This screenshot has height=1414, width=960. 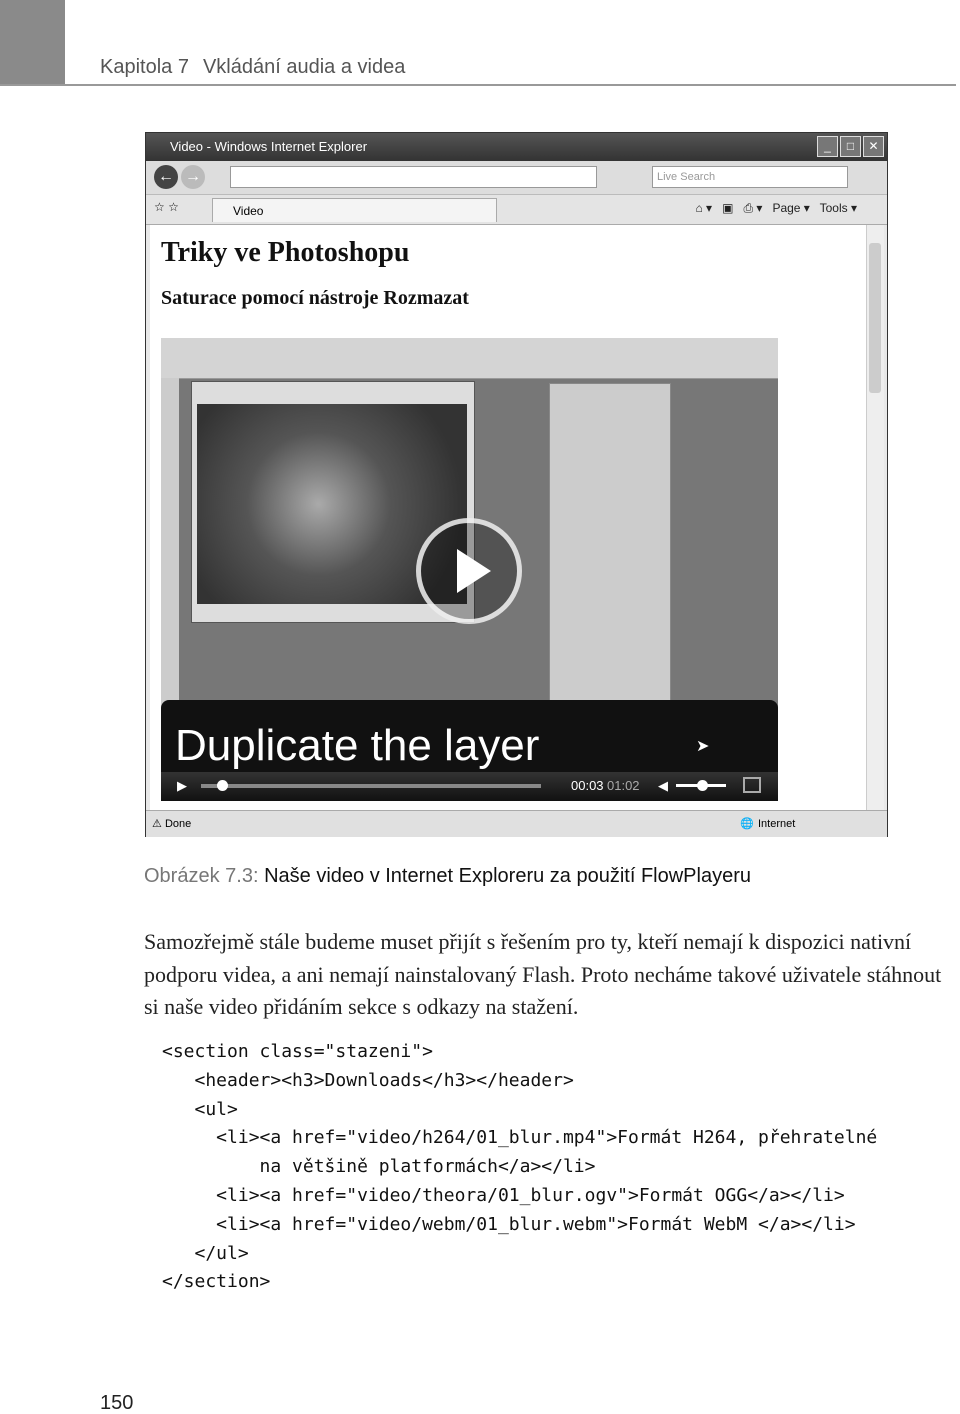 What do you see at coordinates (166, 207) in the screenshot?
I see `favorites-star-icon: ☆ ☆` at bounding box center [166, 207].